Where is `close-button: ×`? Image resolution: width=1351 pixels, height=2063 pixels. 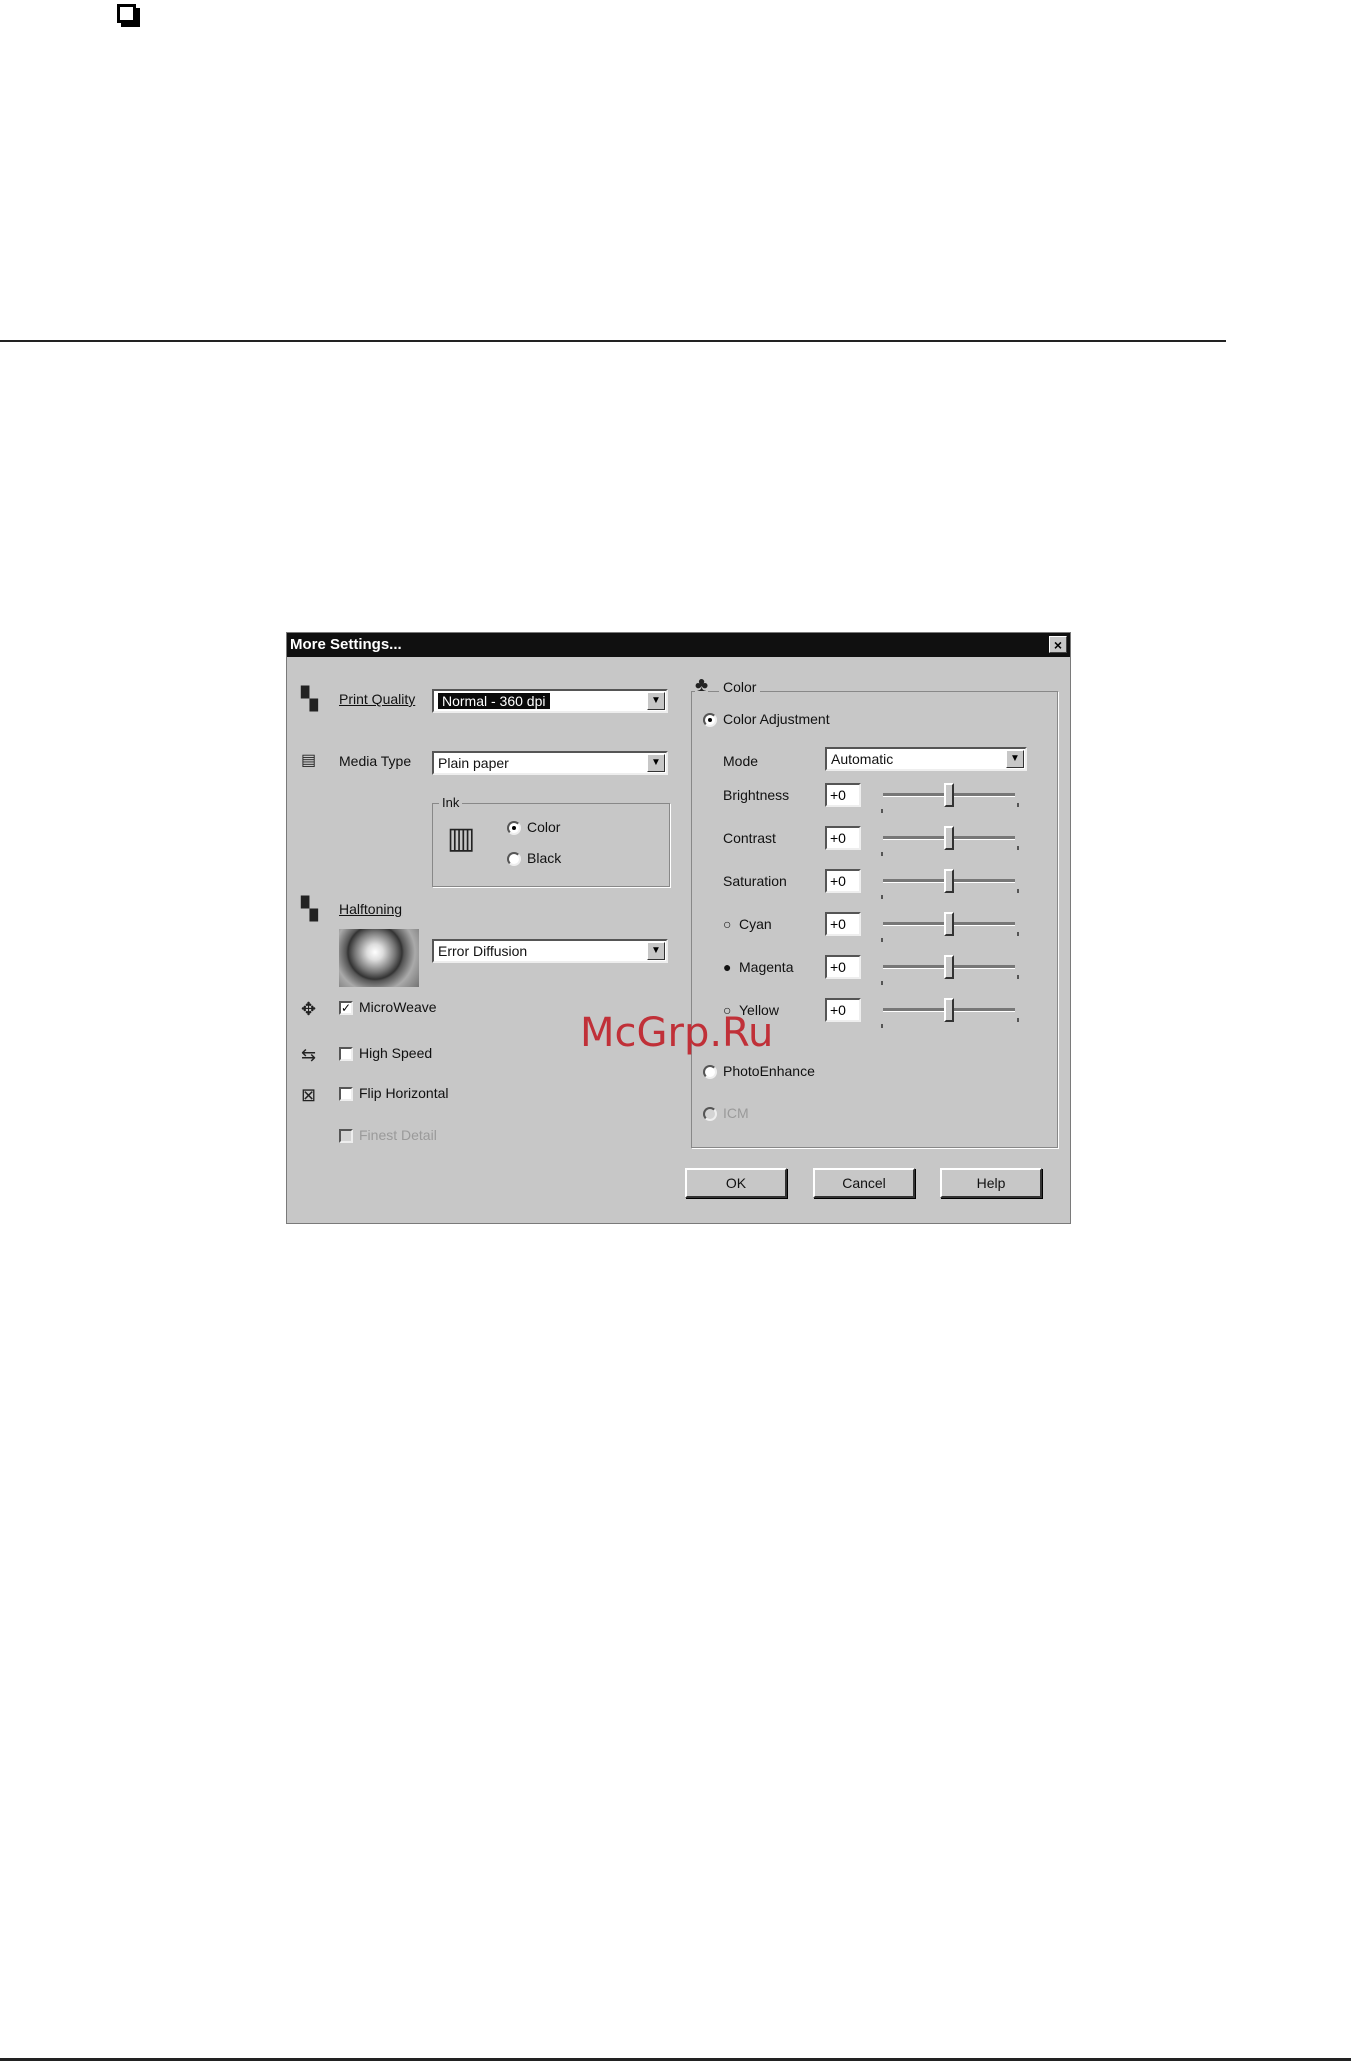
close-button: × is located at coordinates (1058, 644).